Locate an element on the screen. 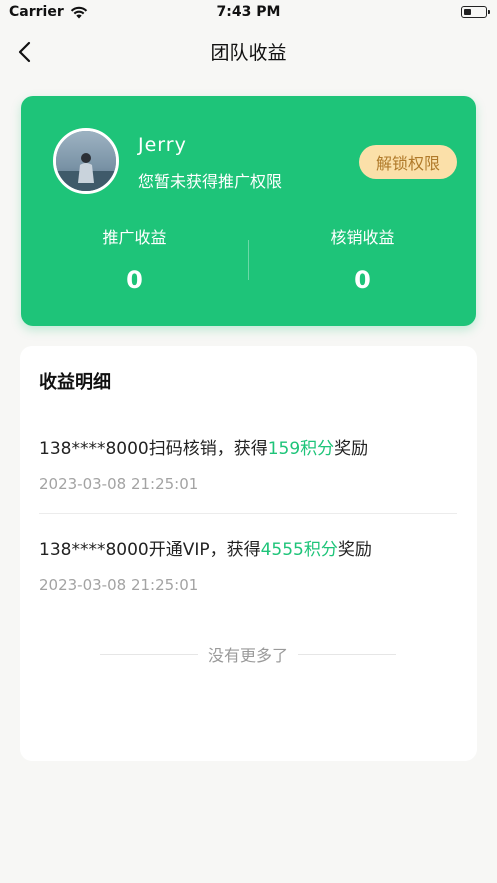 The width and height of the screenshot is (497, 883). verify-earnings-label: 核销收益 is located at coordinates (362, 237).